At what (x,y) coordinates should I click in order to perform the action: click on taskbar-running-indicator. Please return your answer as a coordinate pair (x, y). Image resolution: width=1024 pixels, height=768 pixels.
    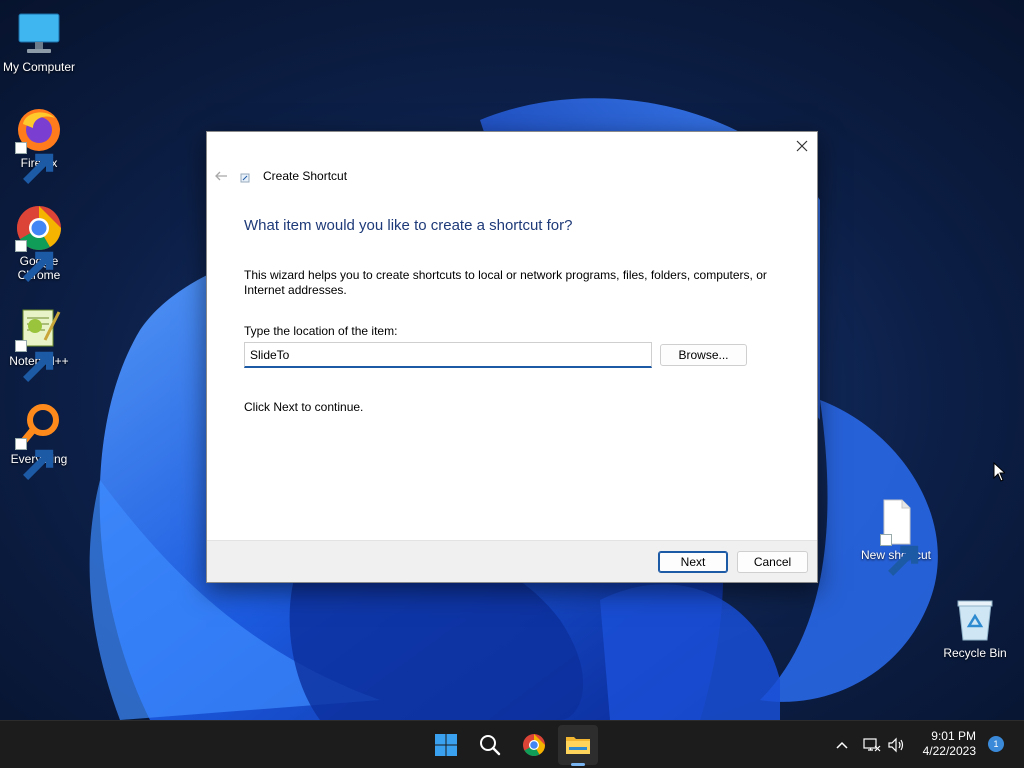
    Looking at the image, I should click on (578, 764).